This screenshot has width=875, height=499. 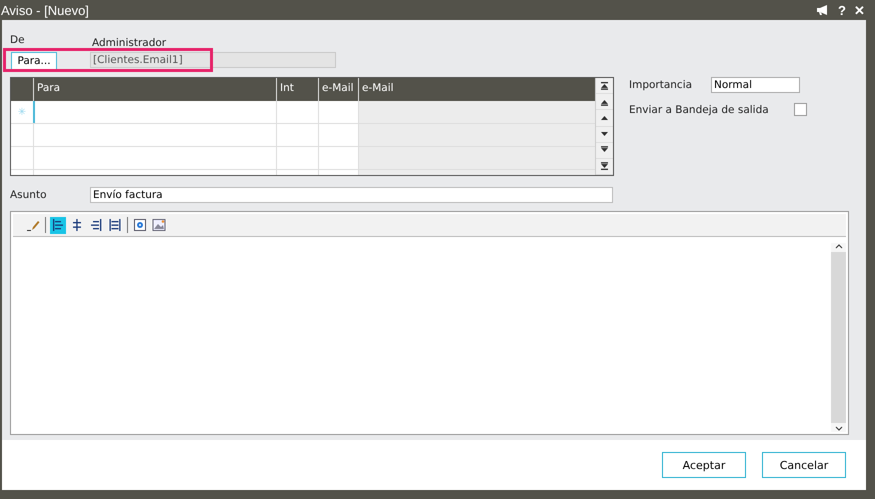 What do you see at coordinates (140, 225) in the screenshot?
I see `image-settings-button` at bounding box center [140, 225].